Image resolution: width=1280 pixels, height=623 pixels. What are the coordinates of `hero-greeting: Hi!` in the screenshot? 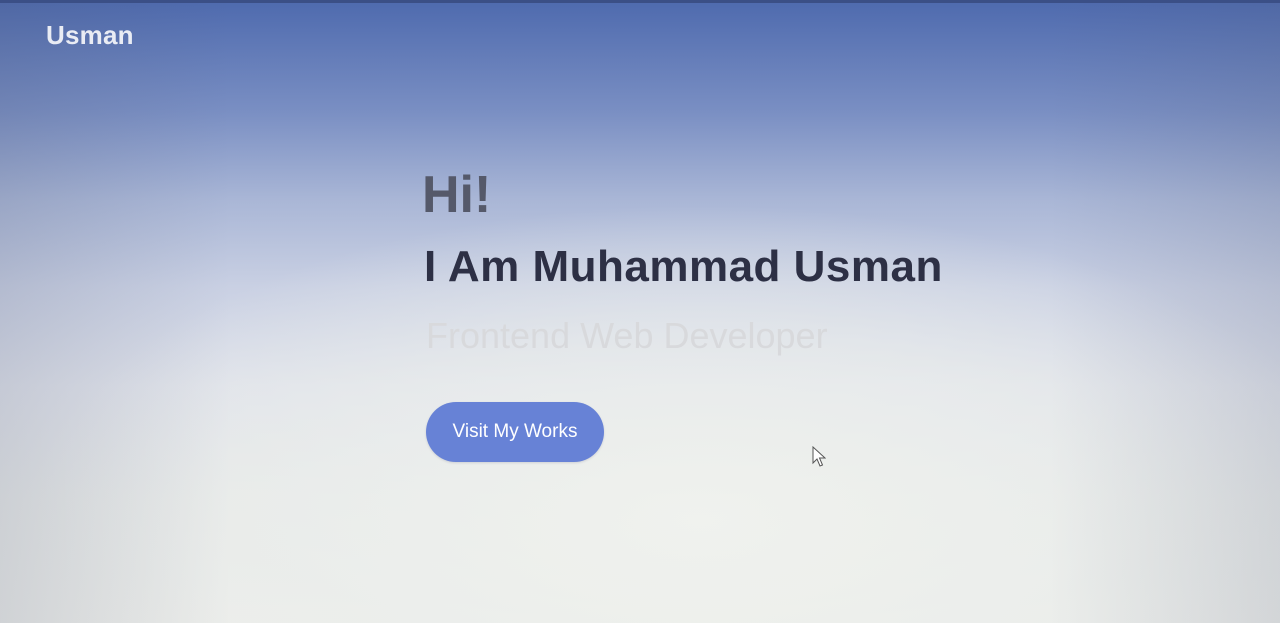 It's located at (457, 195).